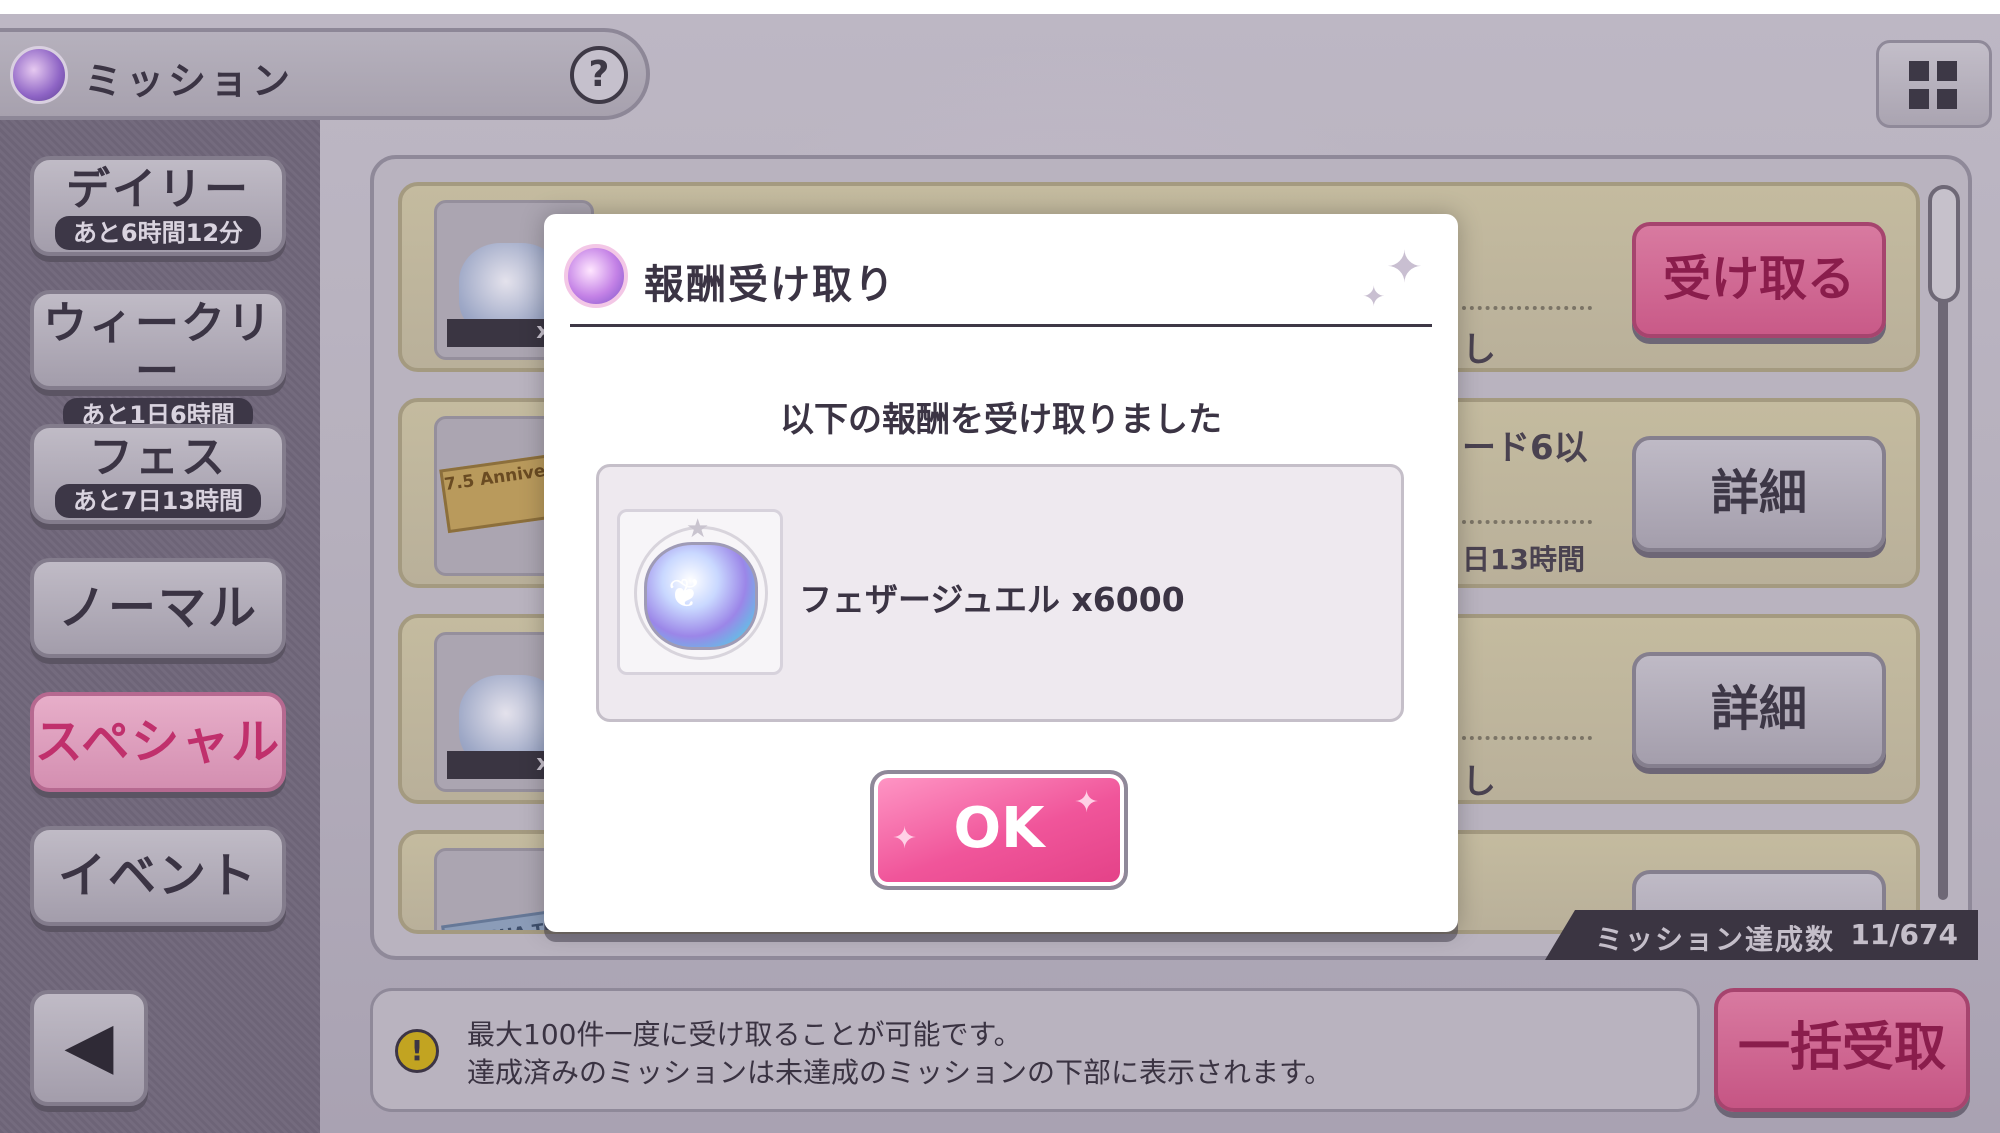 The height and width of the screenshot is (1133, 2000). I want to click on wing-icon: ❦, so click(685, 594).